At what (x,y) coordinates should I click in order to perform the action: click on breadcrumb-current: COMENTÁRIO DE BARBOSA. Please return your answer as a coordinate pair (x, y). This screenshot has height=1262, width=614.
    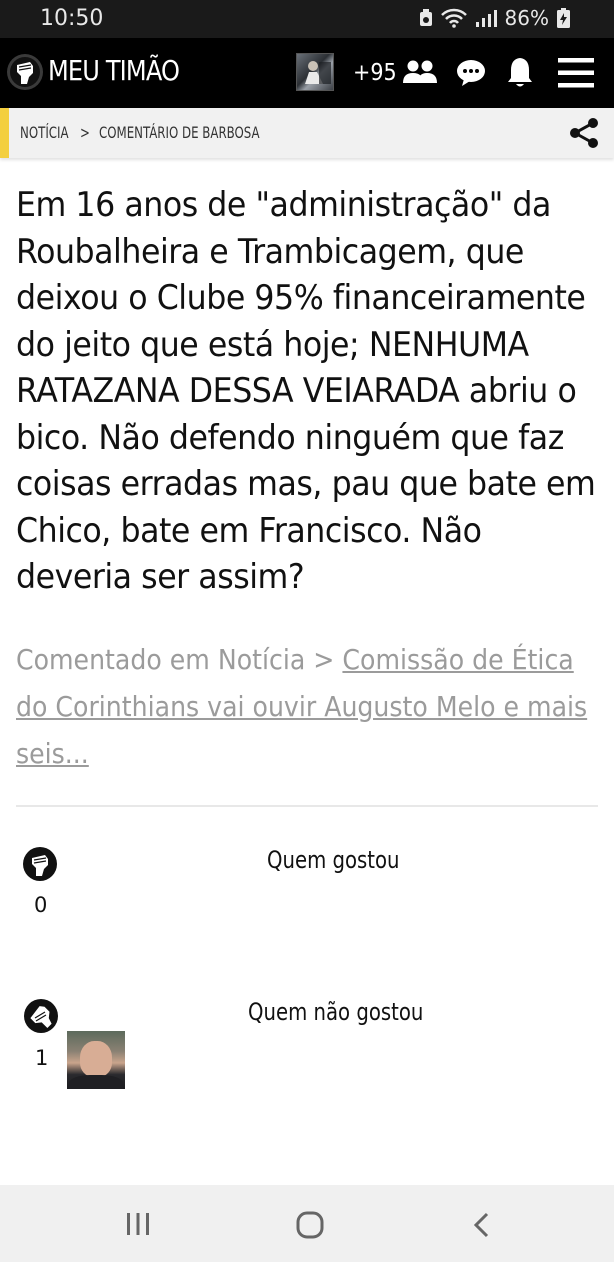
    Looking at the image, I should click on (179, 132).